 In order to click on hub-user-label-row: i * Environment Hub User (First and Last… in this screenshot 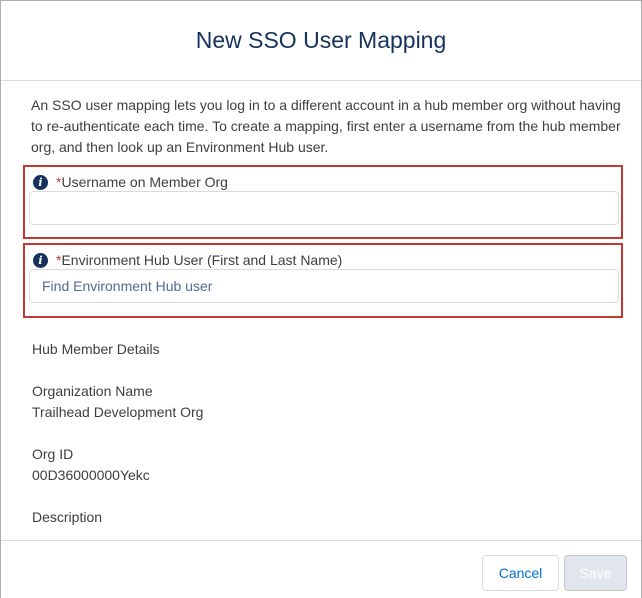, I will do `click(187, 260)`.